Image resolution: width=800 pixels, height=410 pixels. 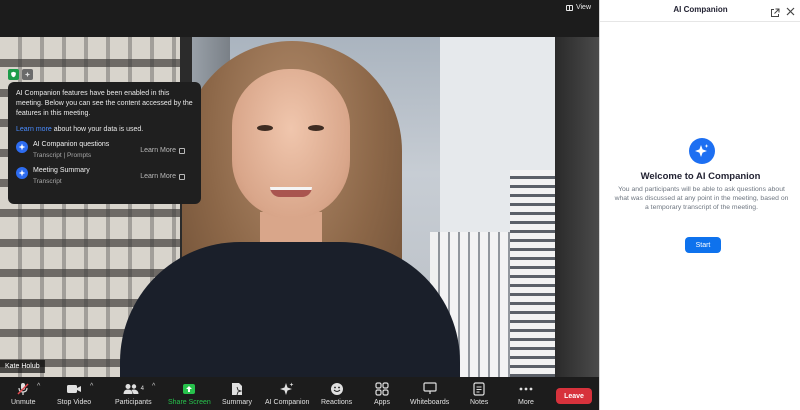 What do you see at coordinates (337, 388) in the screenshot?
I see `reactions-smiley-icon` at bounding box center [337, 388].